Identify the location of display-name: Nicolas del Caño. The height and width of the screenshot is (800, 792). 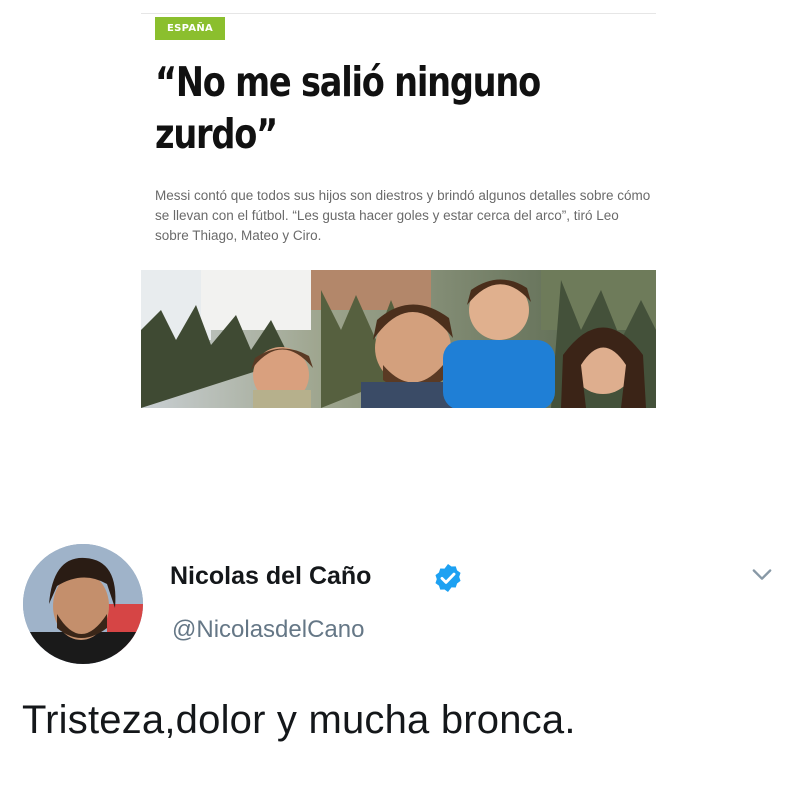
(270, 576).